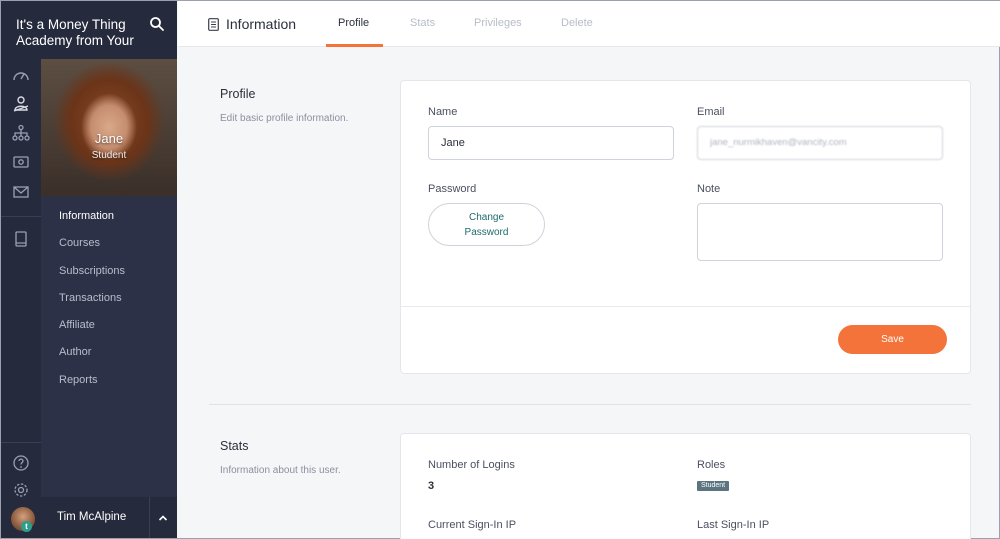  Describe the element at coordinates (109, 380) in the screenshot. I see `sidebar-item-reports: Reports` at that location.